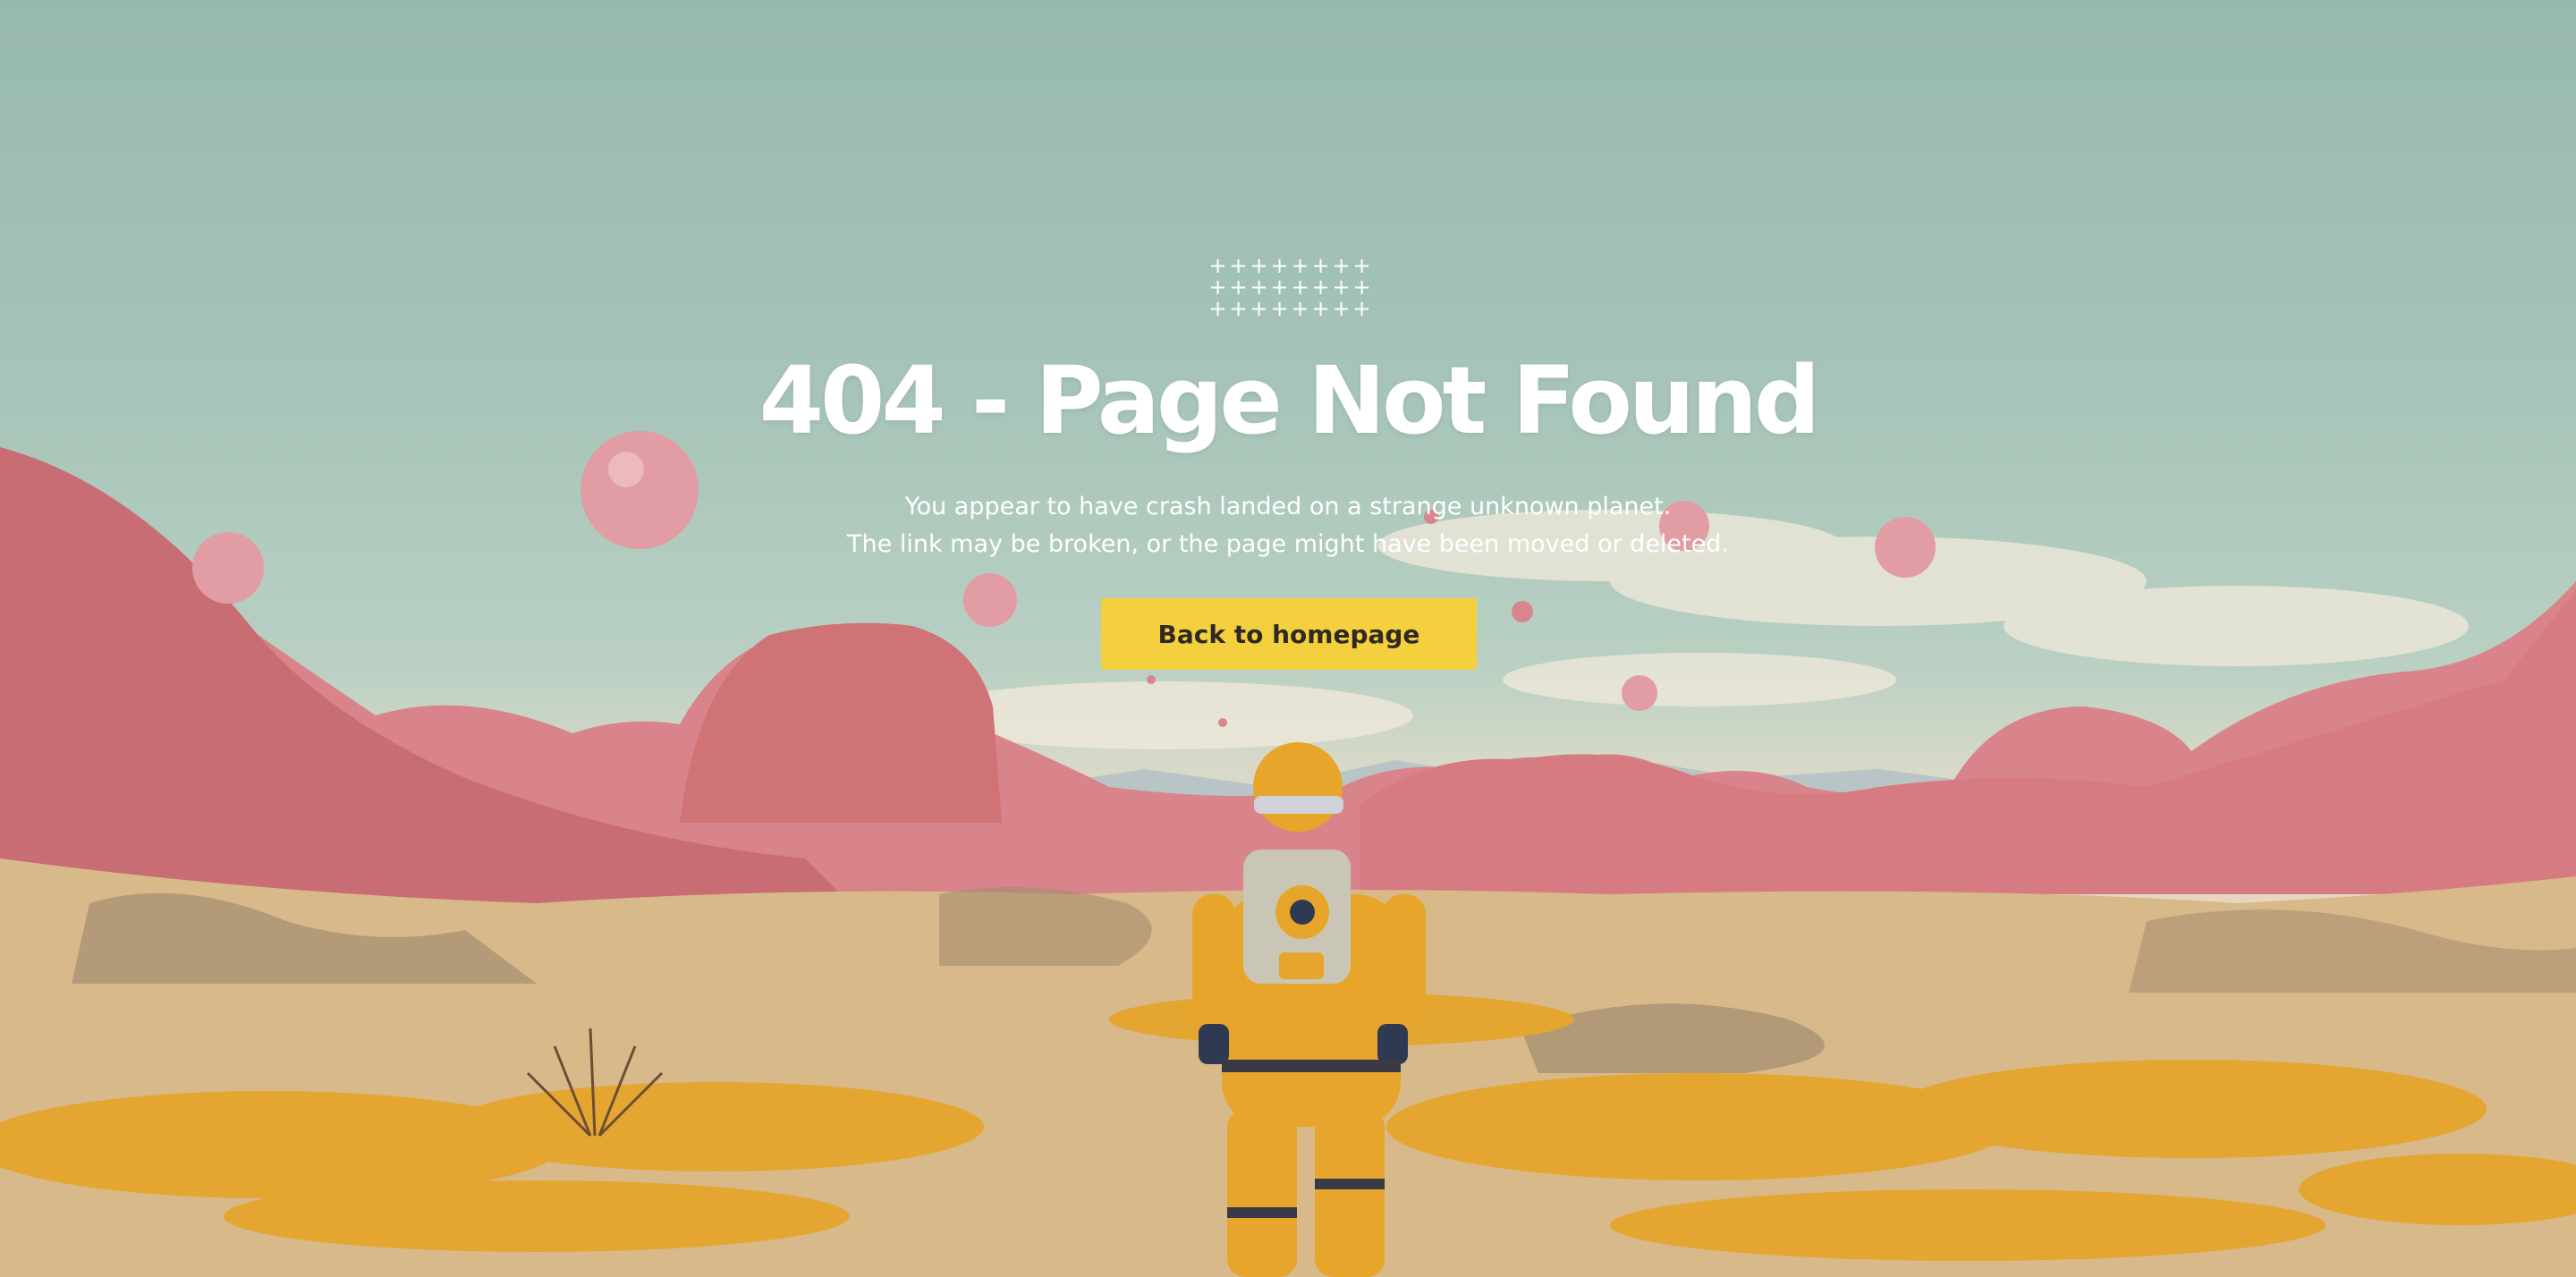 This screenshot has width=2576, height=1277. Describe the element at coordinates (1289, 400) in the screenshot. I see `page-title: 404 - Page Not Found` at that location.